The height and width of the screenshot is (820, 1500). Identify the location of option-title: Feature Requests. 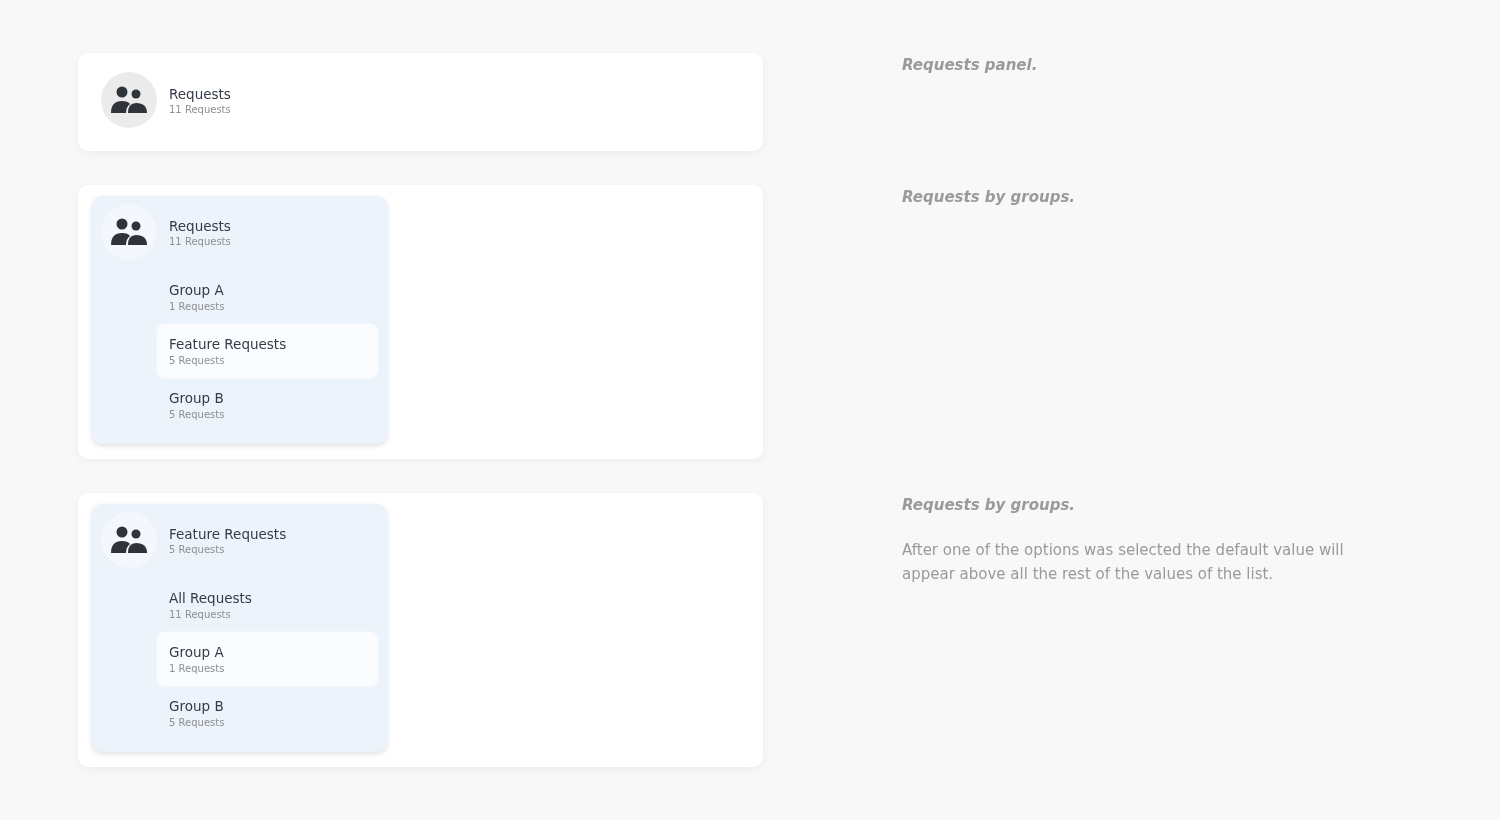
(228, 344).